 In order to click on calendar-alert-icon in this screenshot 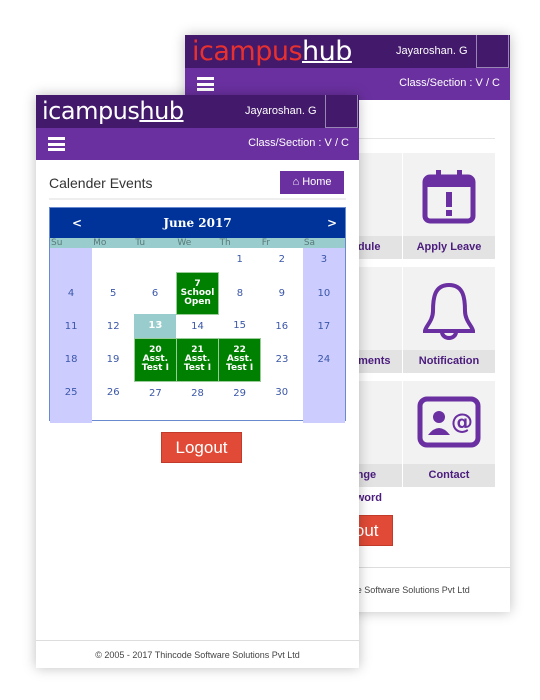, I will do `click(449, 197)`.